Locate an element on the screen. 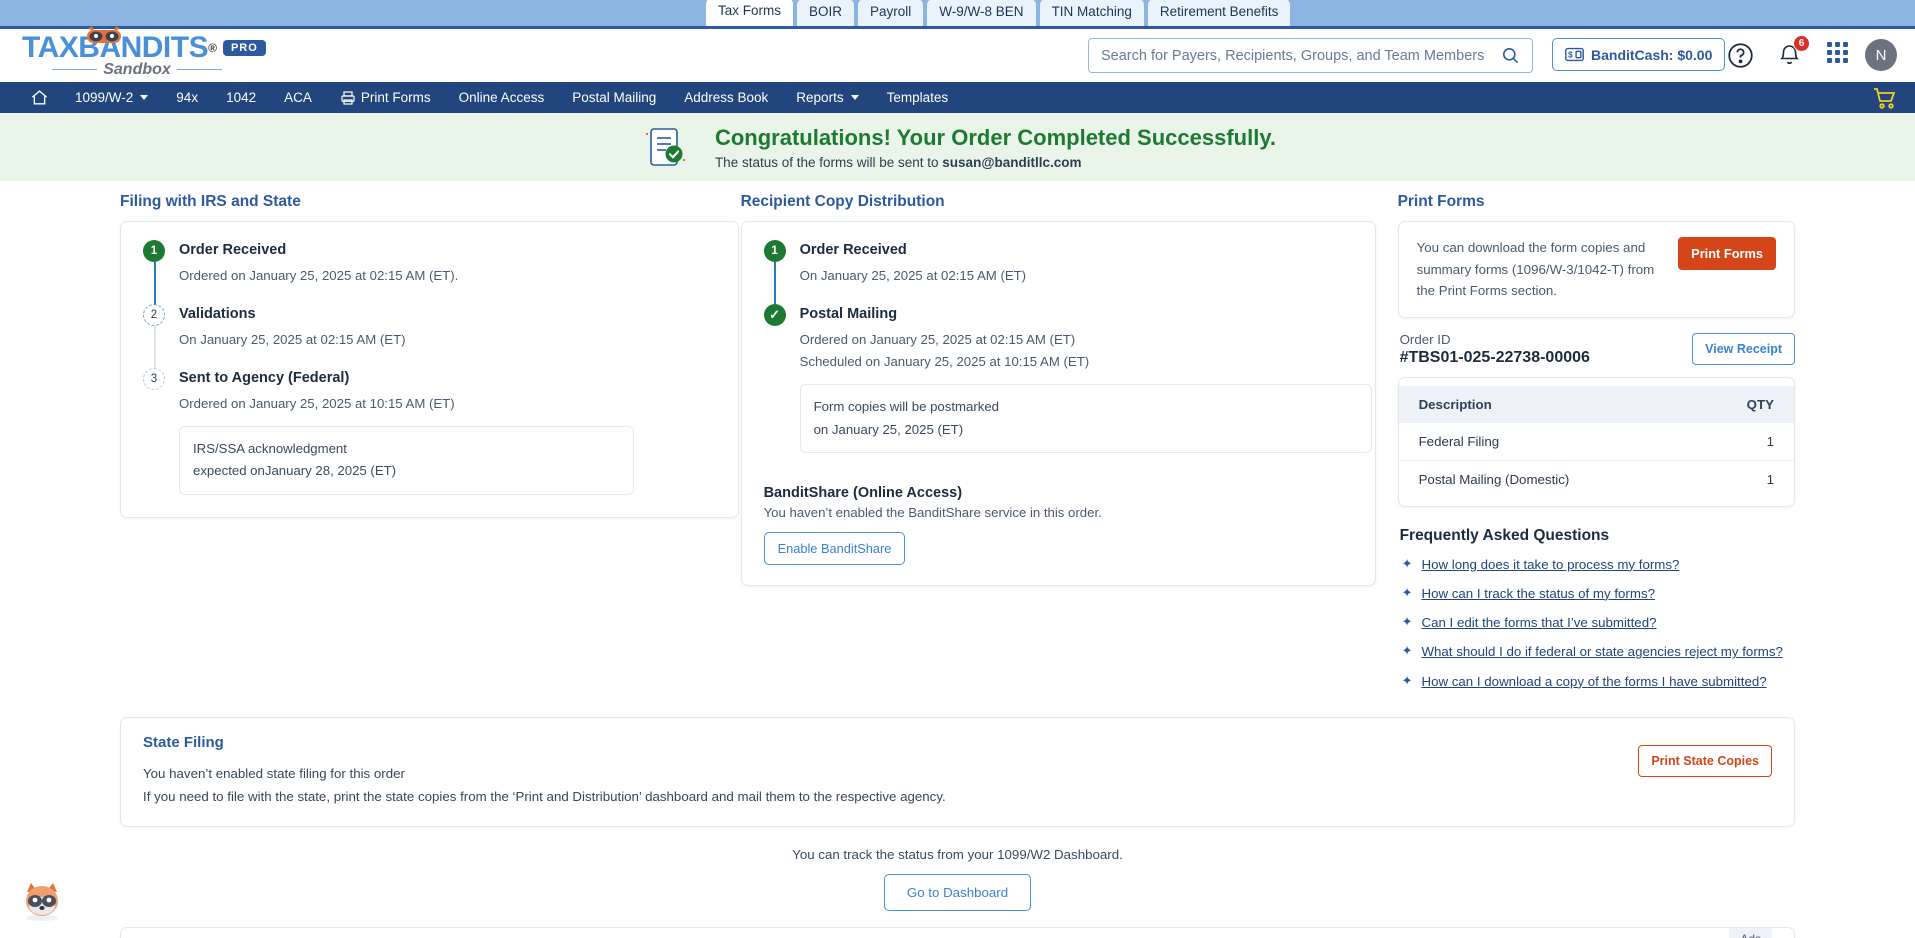 The height and width of the screenshot is (938, 1915). question-circle-icon is located at coordinates (1740, 55).